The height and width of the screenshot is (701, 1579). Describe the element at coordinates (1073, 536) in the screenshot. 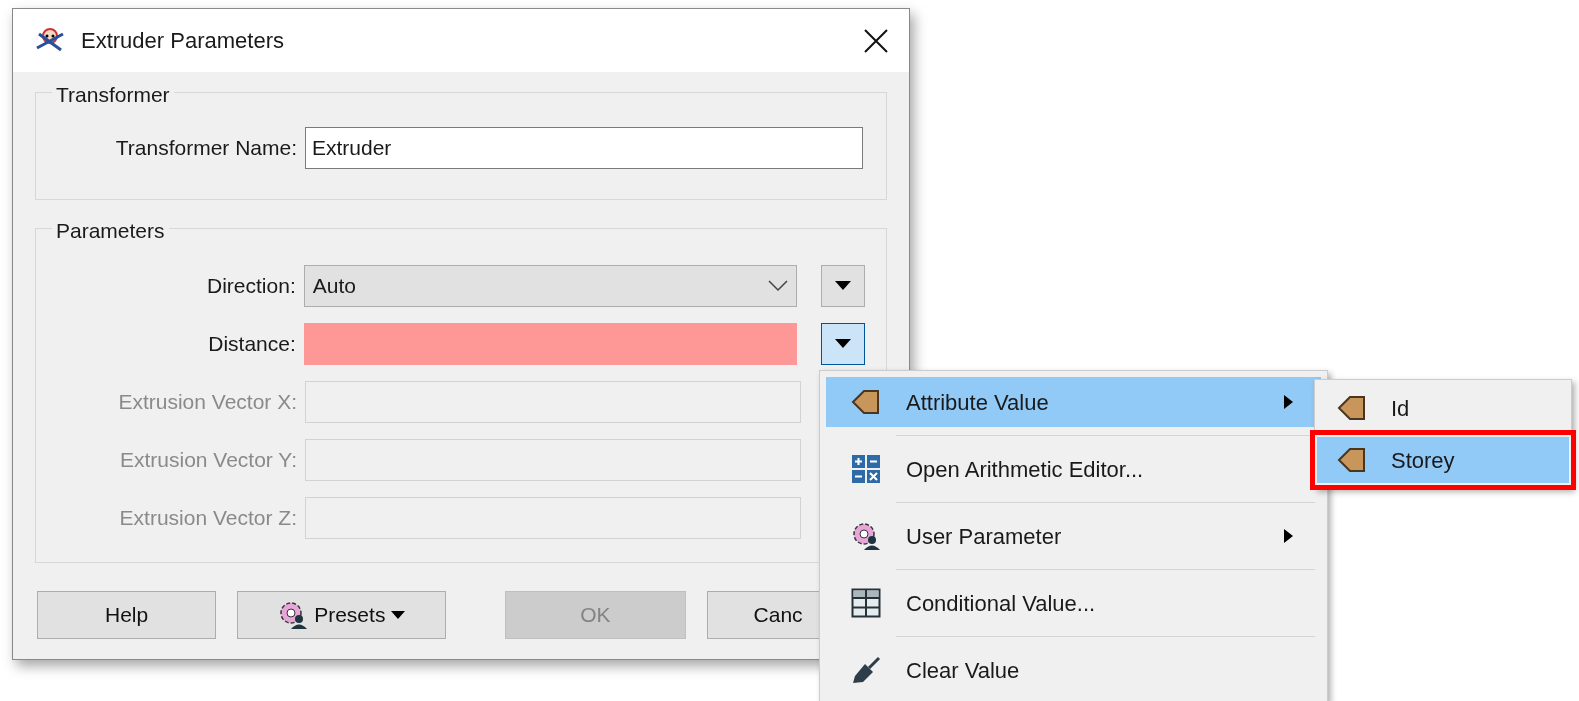

I see `menu-item: User Parameter` at that location.